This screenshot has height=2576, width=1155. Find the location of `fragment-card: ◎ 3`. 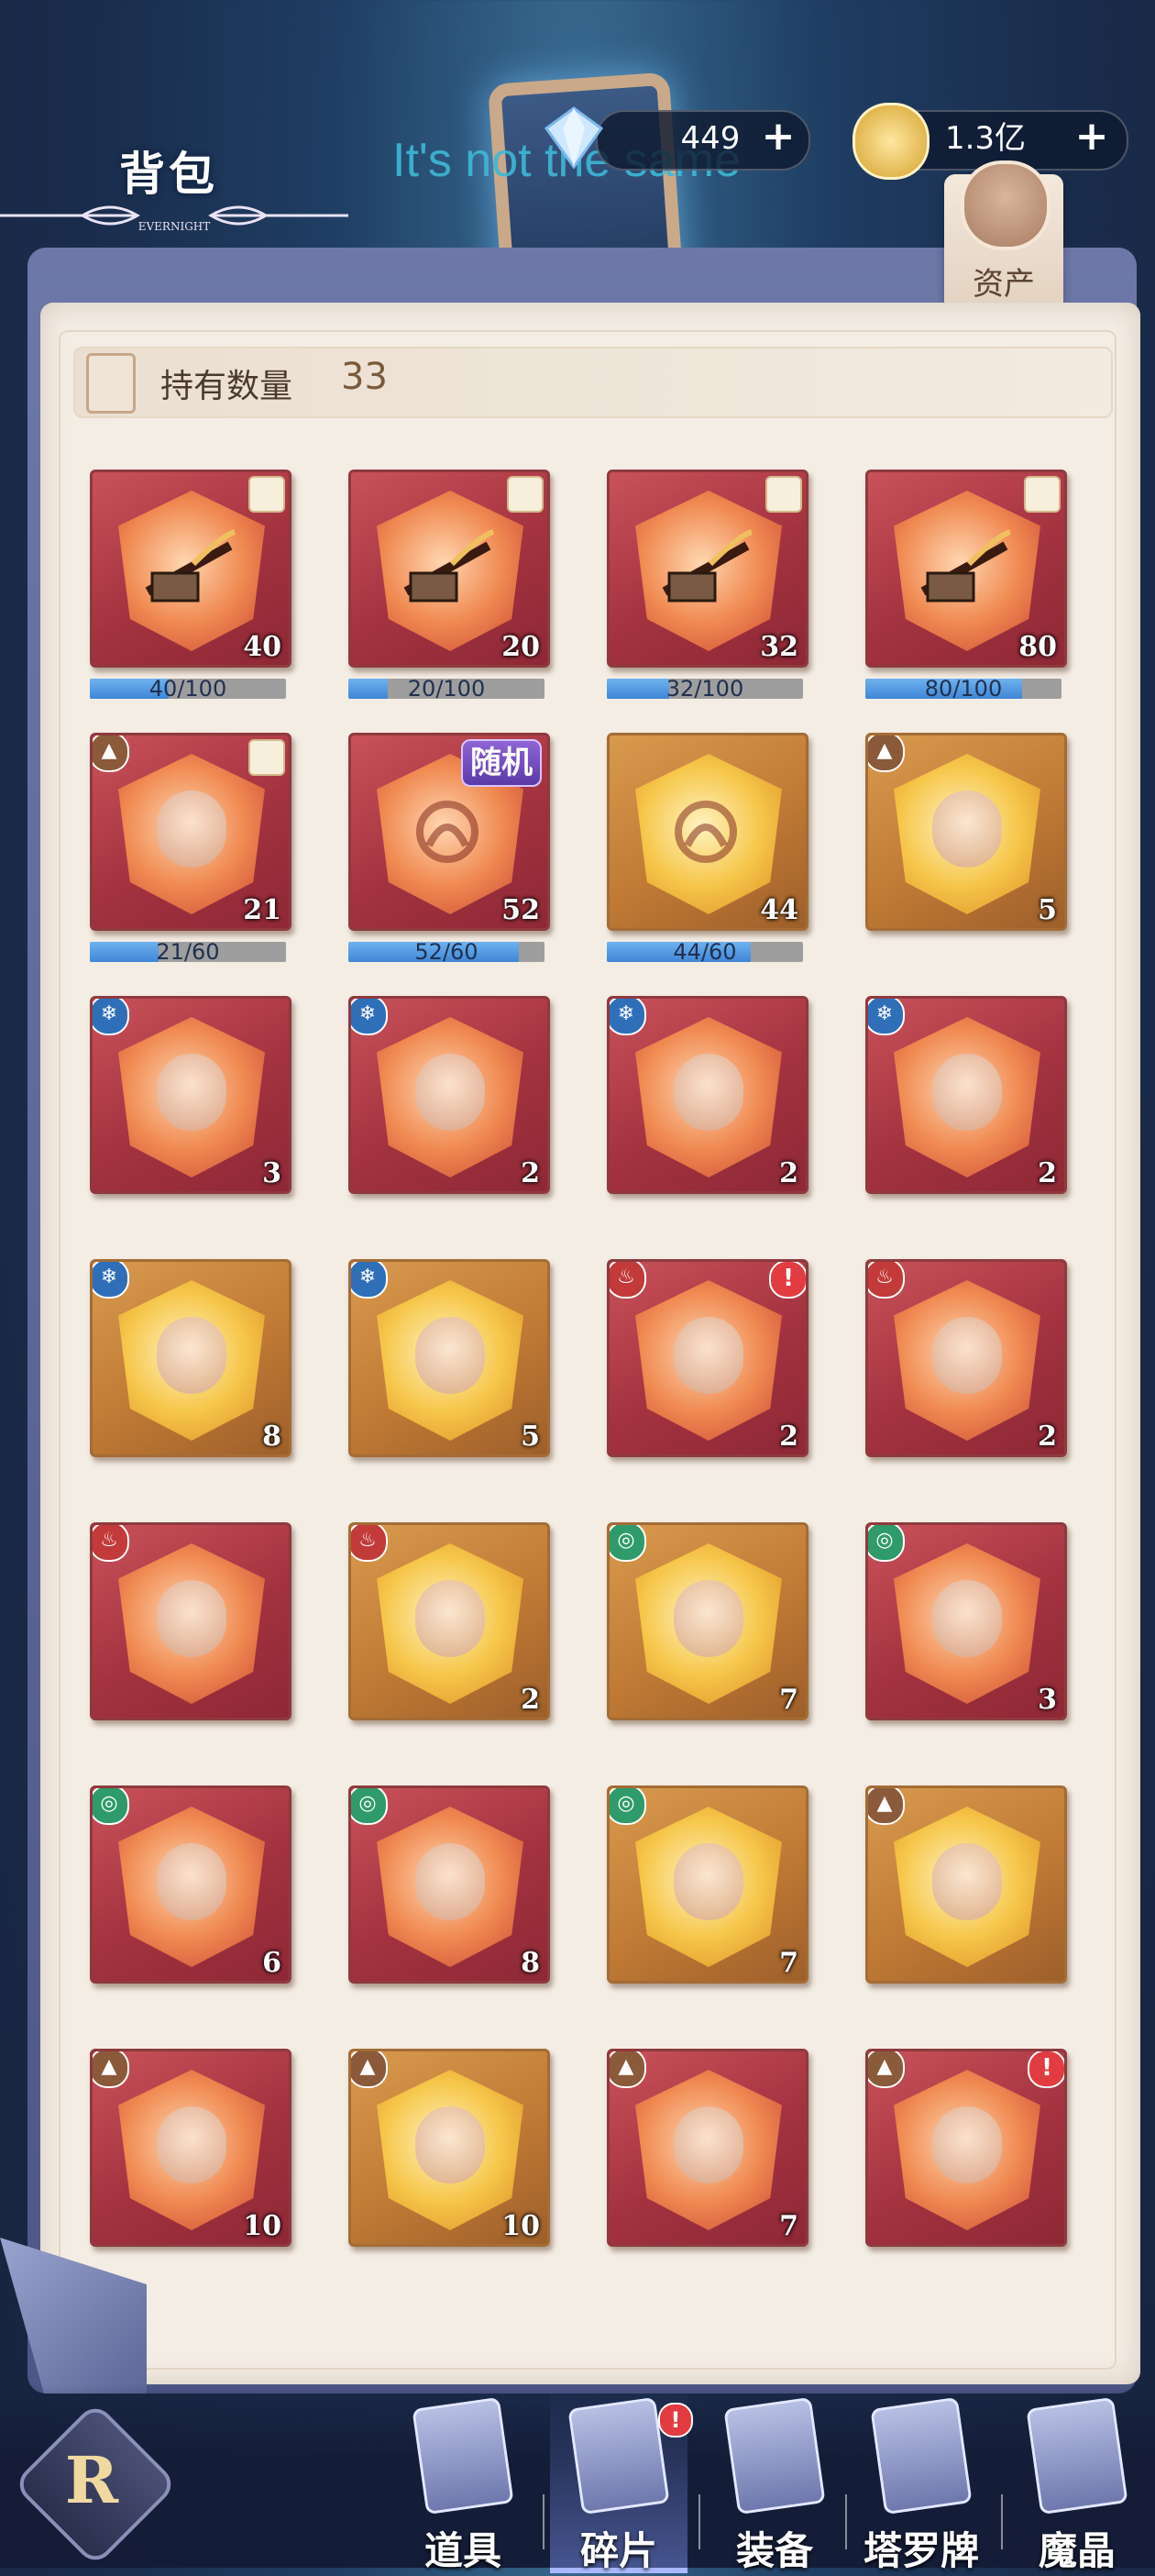

fragment-card: ◎ 3 is located at coordinates (966, 1621).